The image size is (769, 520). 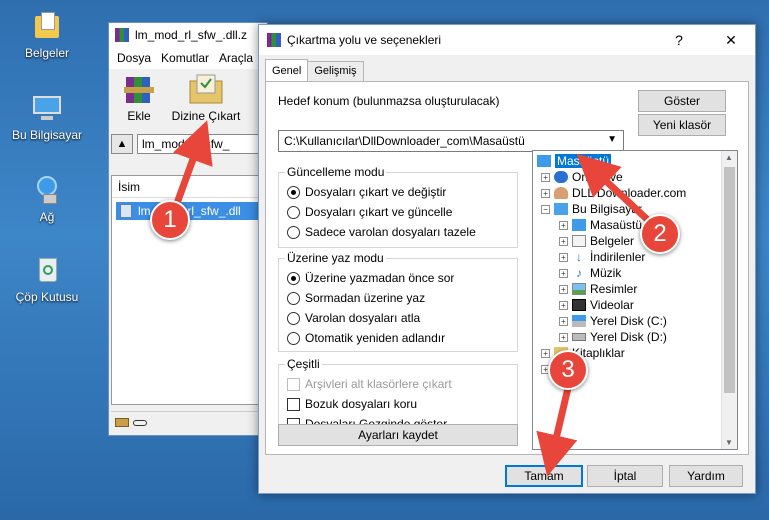 I want to click on step-badge-2: 2, so click(x=660, y=234).